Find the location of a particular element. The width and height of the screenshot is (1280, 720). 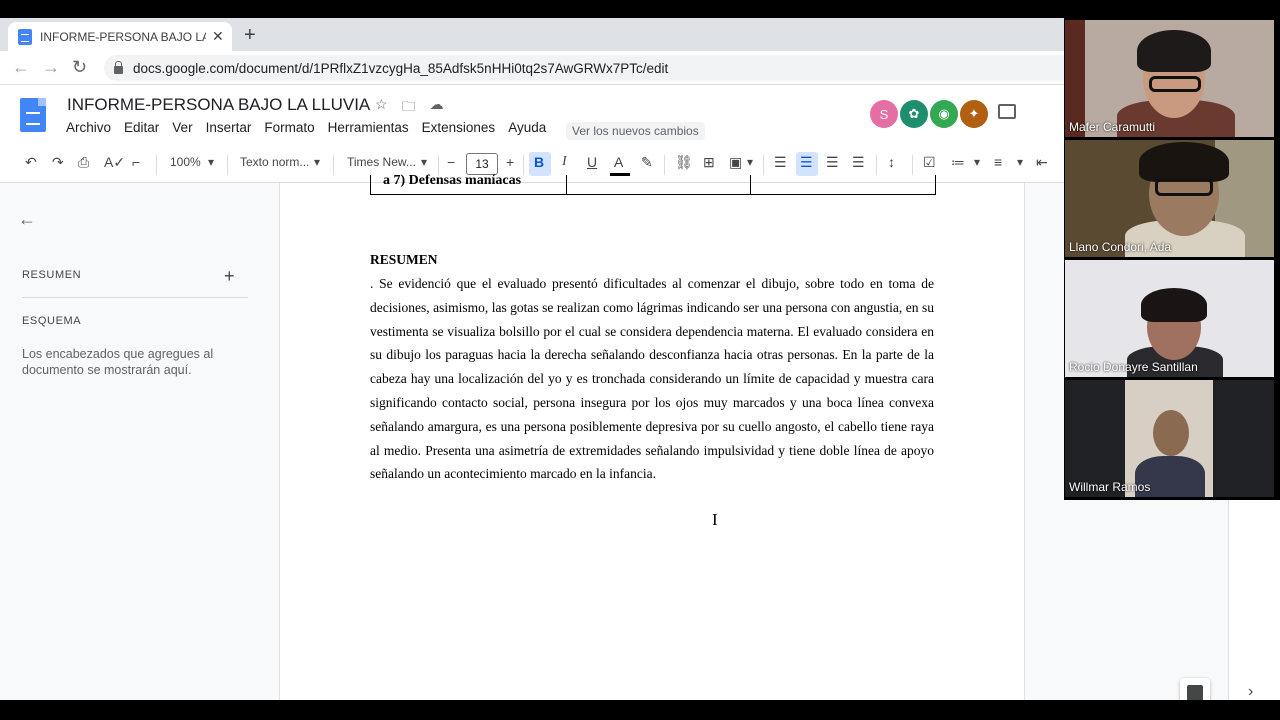

table-bottom-row: a 7) Defensas maníacas is located at coordinates (653, 184).